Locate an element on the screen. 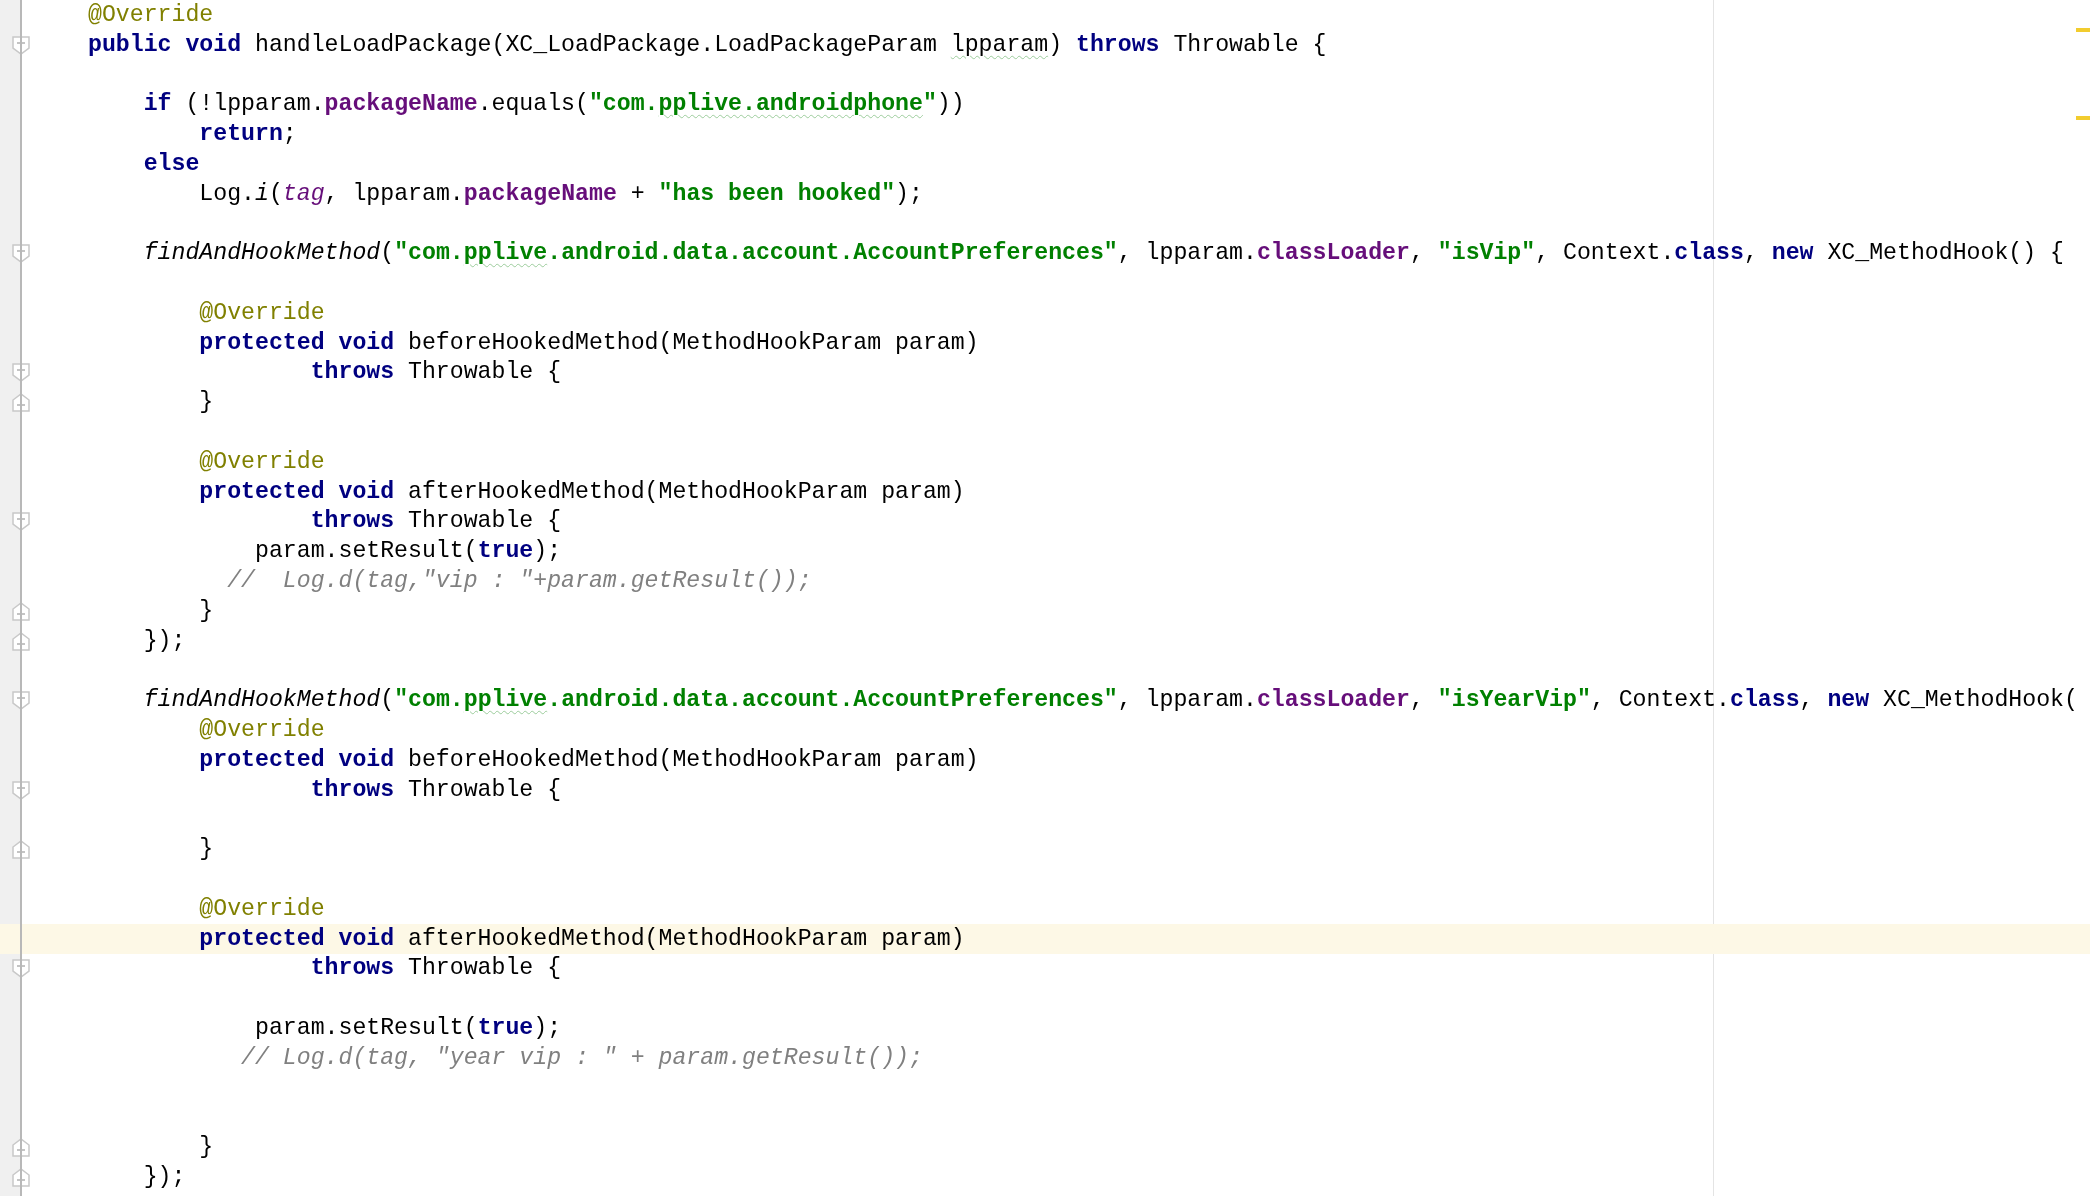 The height and width of the screenshot is (1196, 2090). code-line: // Log.d(tag, "year vip : " + param.getResult()); is located at coordinates (581, 1058).